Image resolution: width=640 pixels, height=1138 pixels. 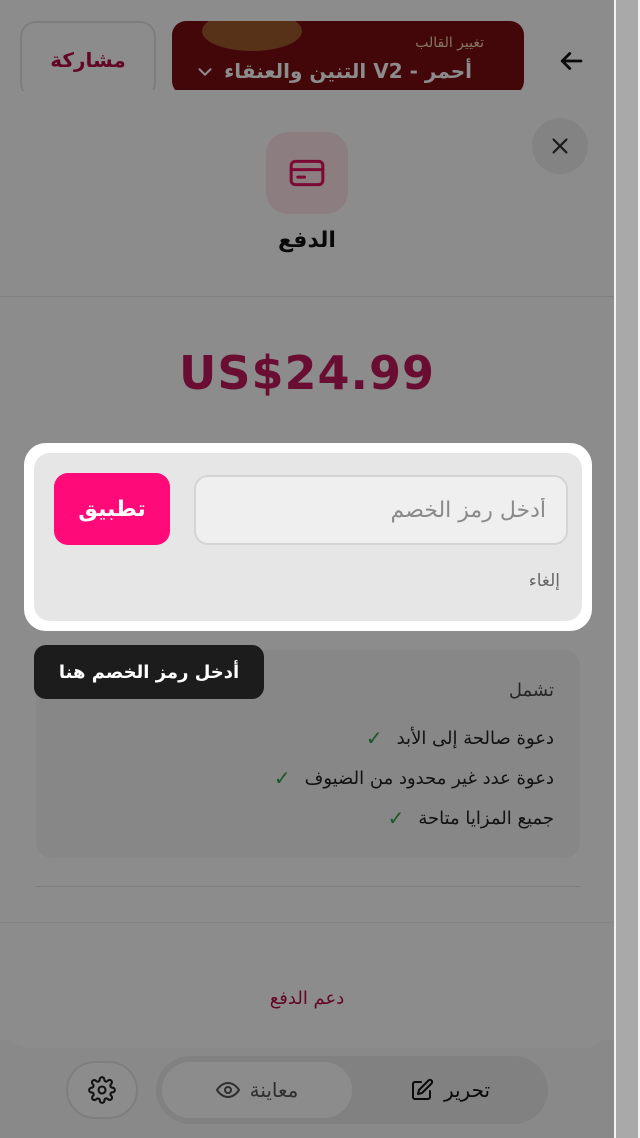 What do you see at coordinates (544, 581) in the screenshot?
I see `cancel-coupon-link: إلغاء` at bounding box center [544, 581].